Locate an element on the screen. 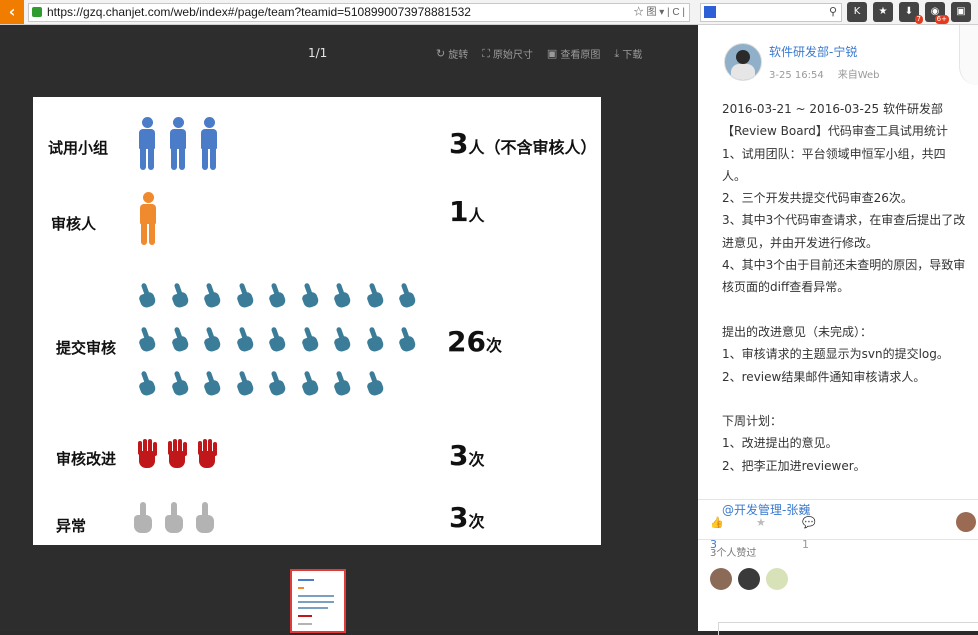  stat-anomalies: 3次 is located at coordinates (467, 517).